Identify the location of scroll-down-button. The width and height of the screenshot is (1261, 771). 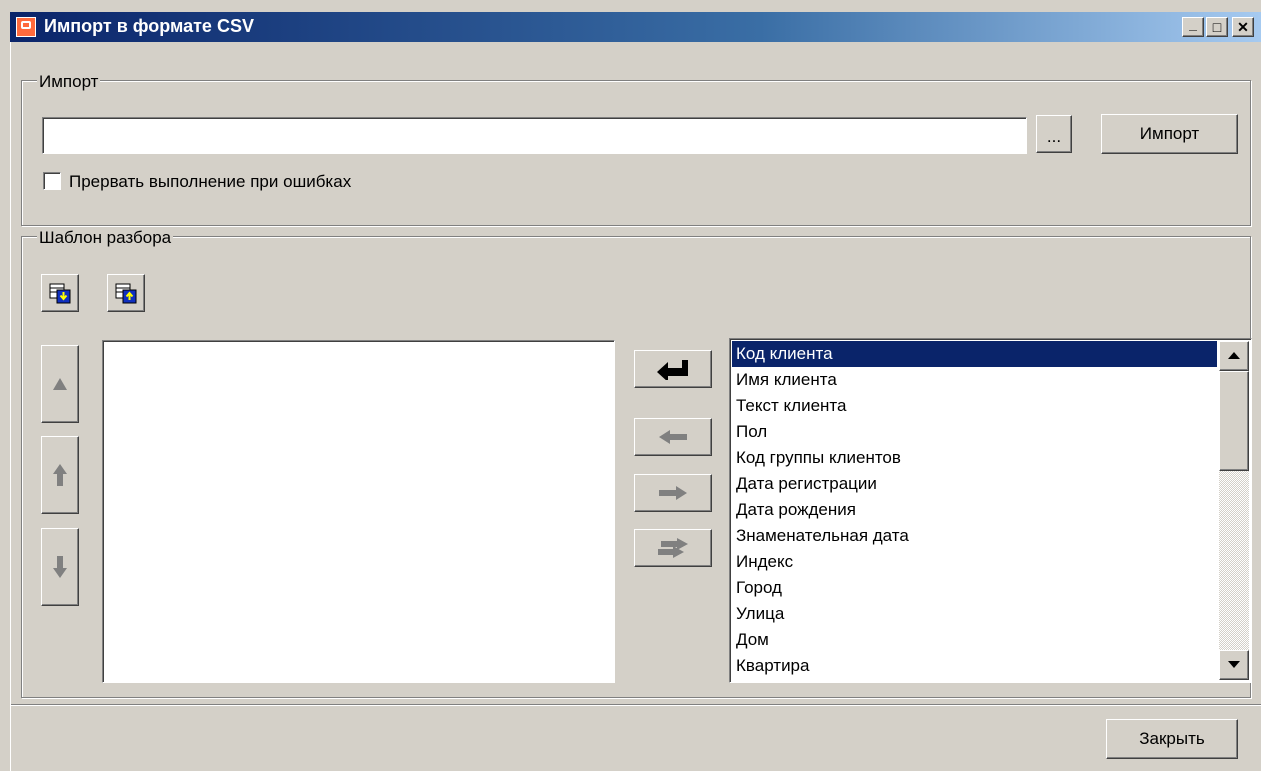
(1234, 665).